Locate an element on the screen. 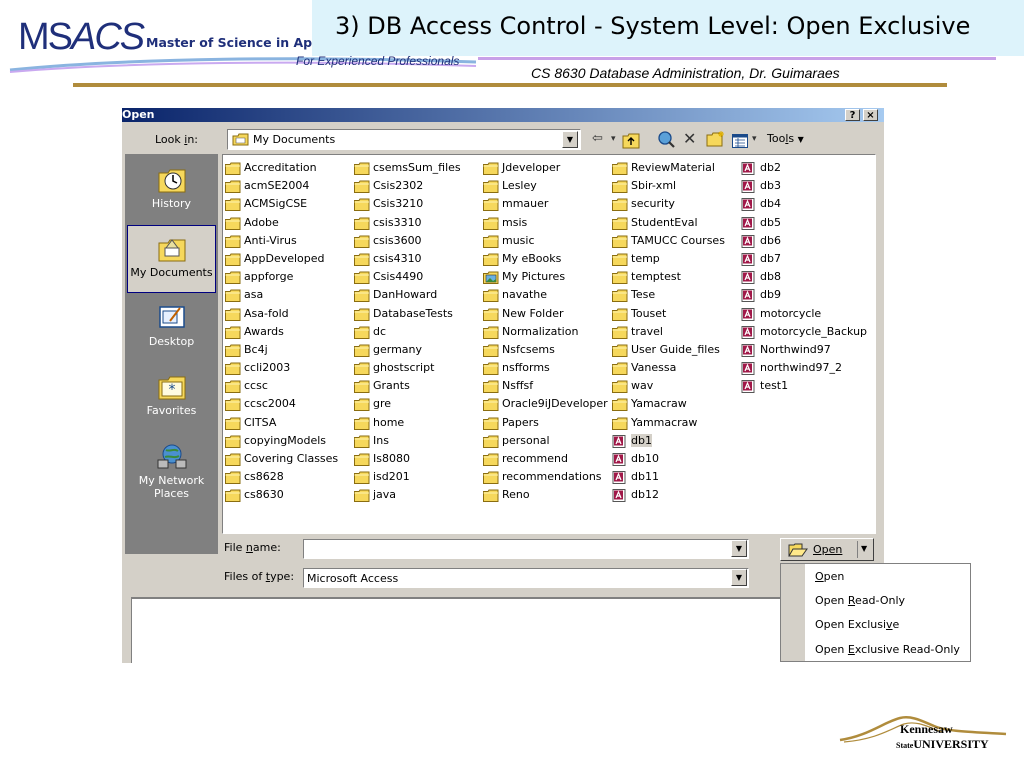 The width and height of the screenshot is (1024, 768). back-arrow-icon: ⇦ is located at coordinates (597, 139).